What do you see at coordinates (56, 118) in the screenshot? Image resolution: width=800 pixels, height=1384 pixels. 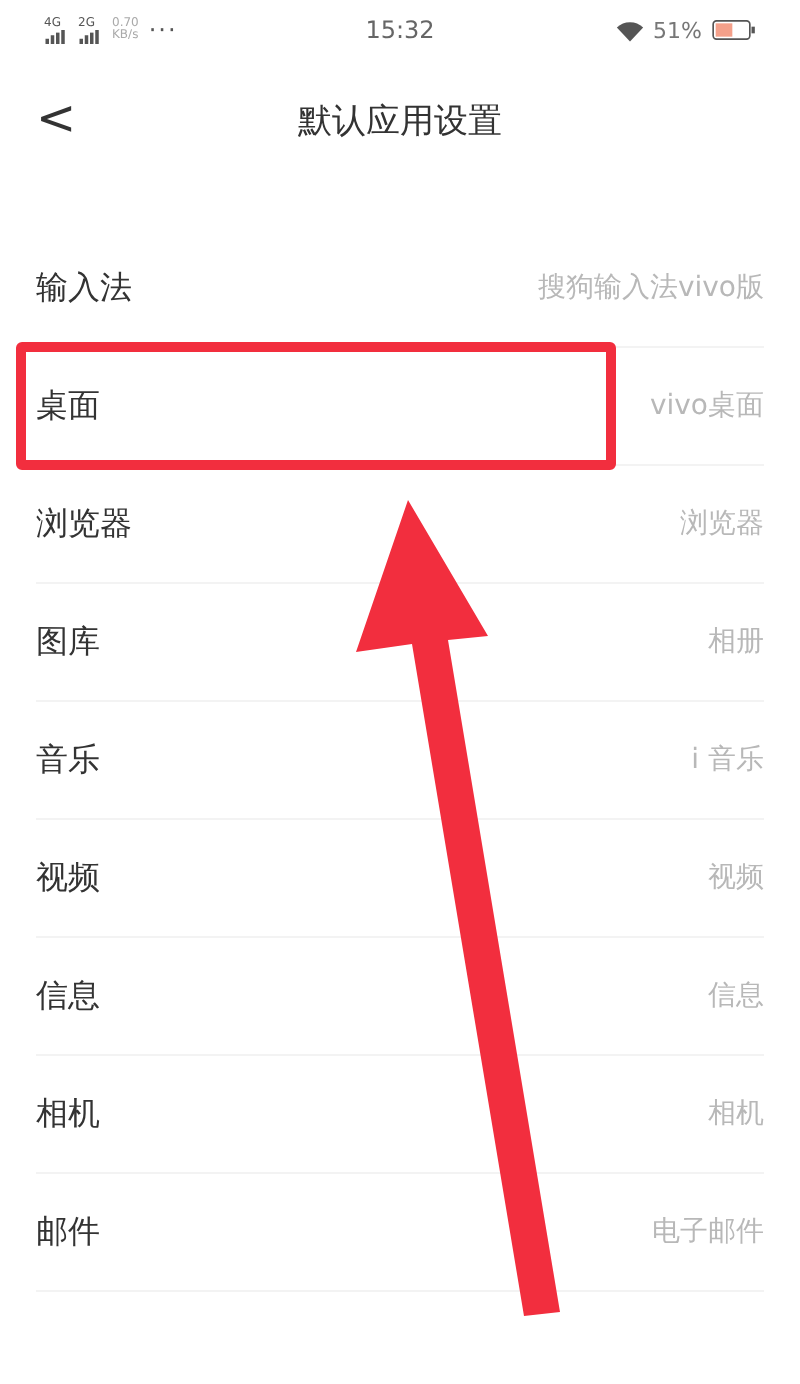 I see `back-button: <` at bounding box center [56, 118].